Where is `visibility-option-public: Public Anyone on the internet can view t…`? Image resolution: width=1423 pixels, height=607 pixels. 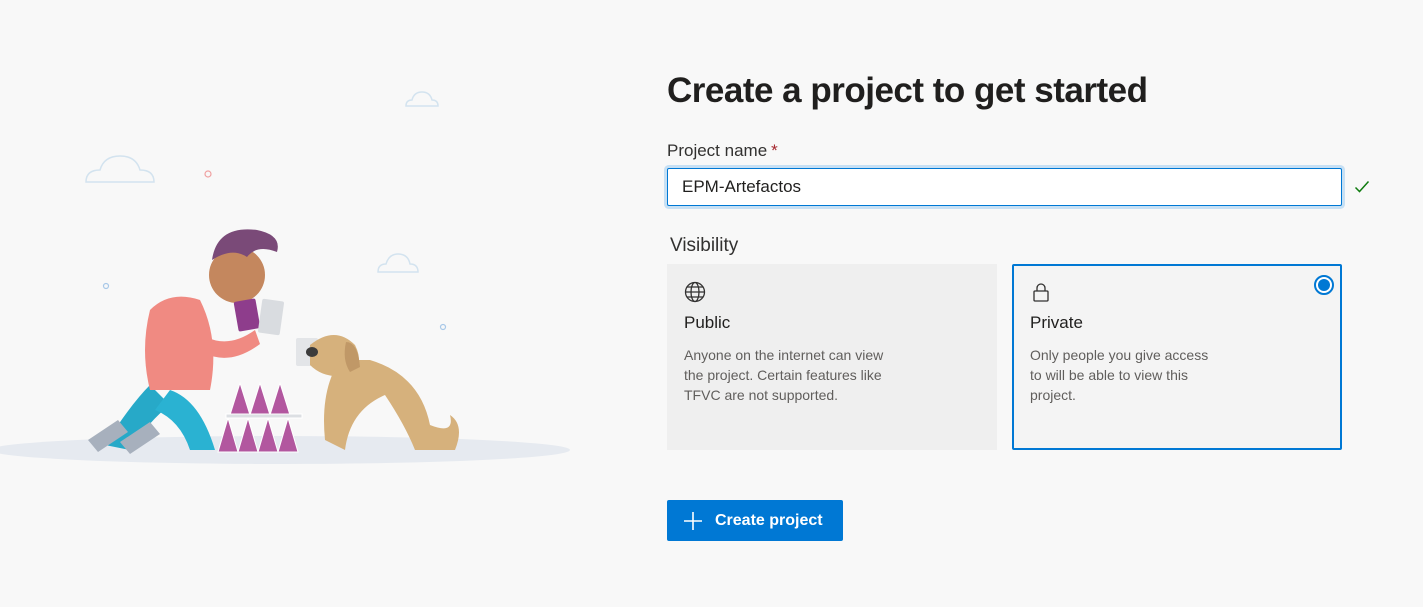
visibility-option-public: Public Anyone on the internet can view t… is located at coordinates (832, 357).